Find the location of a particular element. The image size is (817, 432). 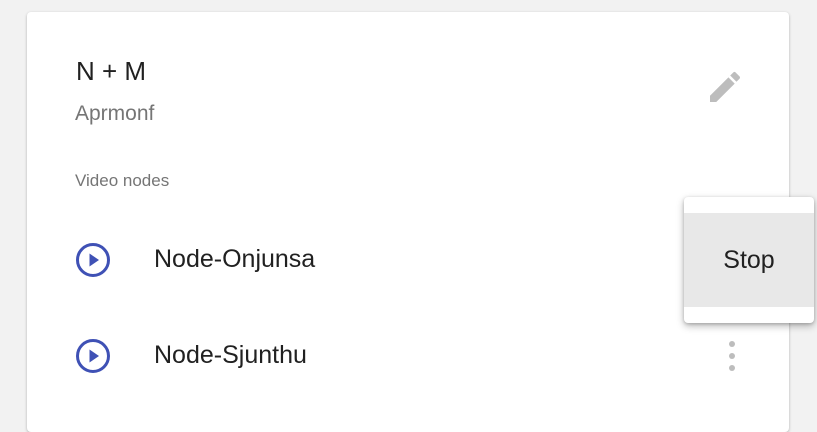

list-item: Node-Sjunthu is located at coordinates (408, 354).